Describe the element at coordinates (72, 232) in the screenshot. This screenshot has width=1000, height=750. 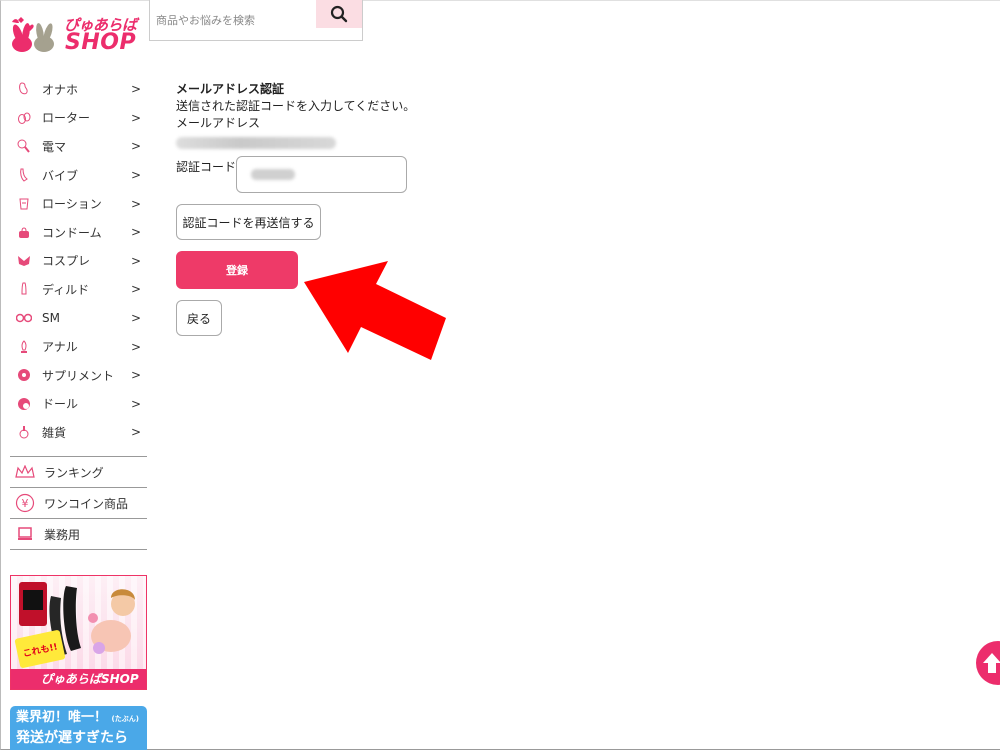
I see `sidebar-item-label: コンドーム` at that location.